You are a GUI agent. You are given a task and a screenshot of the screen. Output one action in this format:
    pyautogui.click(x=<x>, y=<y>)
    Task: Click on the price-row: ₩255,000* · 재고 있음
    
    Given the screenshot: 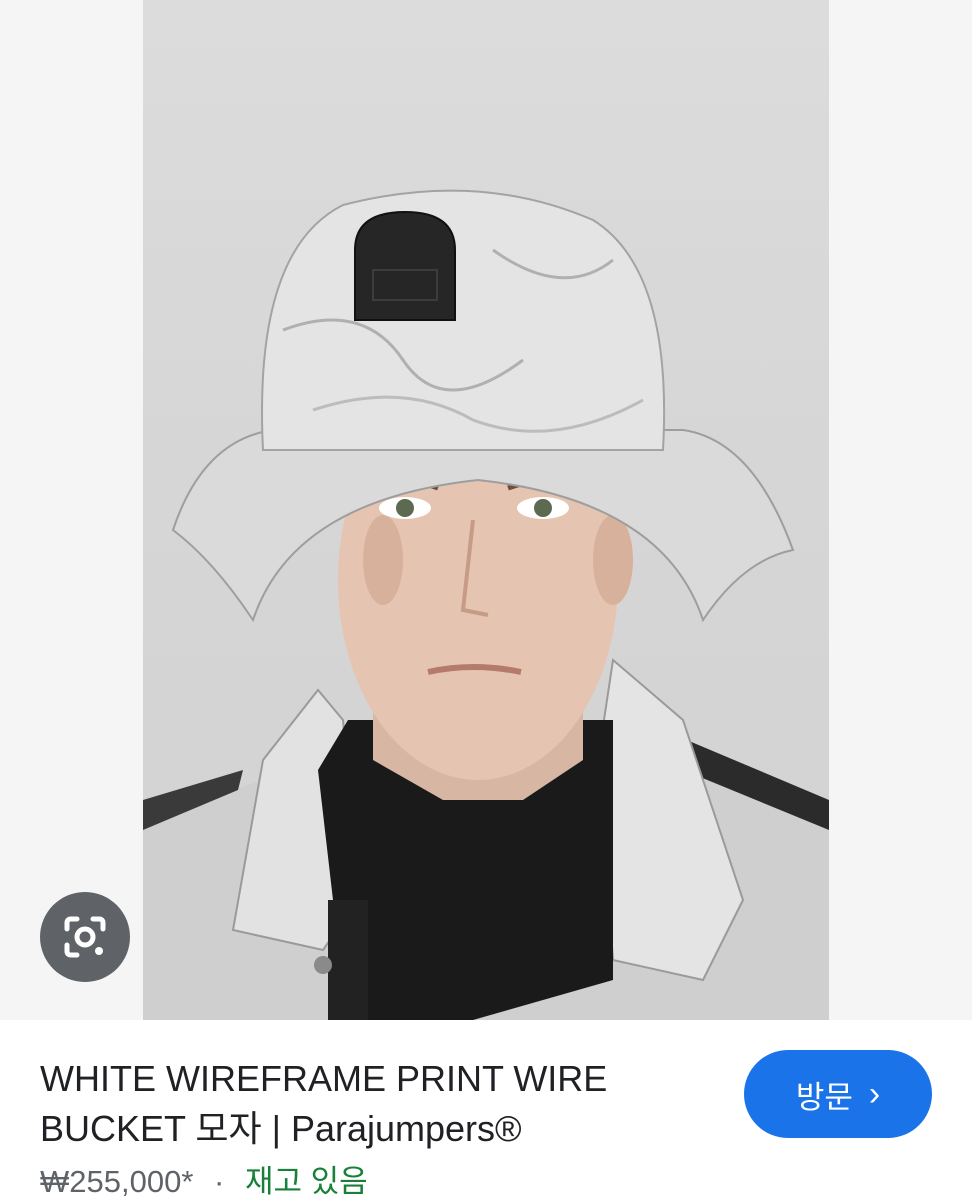 What is the action you would take?
    pyautogui.click(x=204, y=1180)
    